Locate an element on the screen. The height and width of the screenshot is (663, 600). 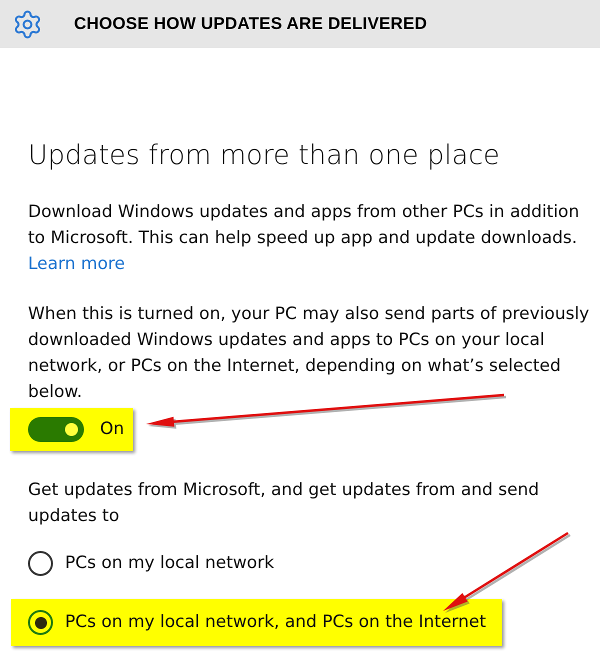
page-title: CHOOSE HOW UPDATES ARE DELIVERED is located at coordinates (251, 24).